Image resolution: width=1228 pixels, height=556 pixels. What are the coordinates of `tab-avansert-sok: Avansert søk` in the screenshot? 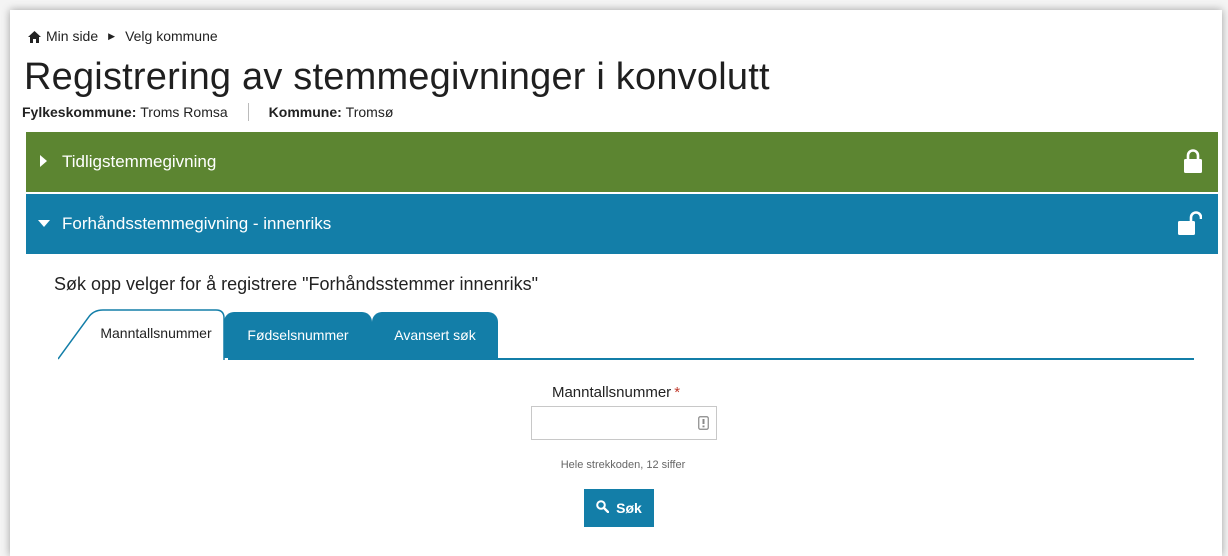 It's located at (435, 335).